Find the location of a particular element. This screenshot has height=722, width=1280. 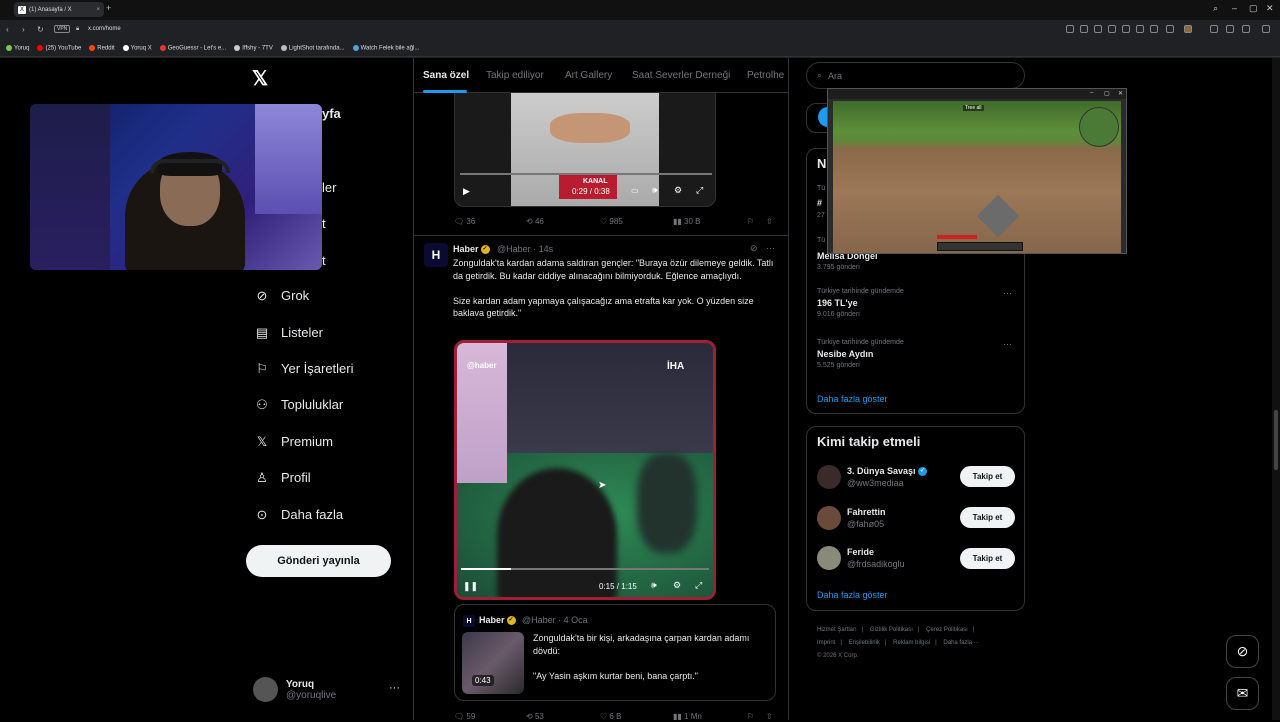

forward-icon: › is located at coordinates (23, 29).